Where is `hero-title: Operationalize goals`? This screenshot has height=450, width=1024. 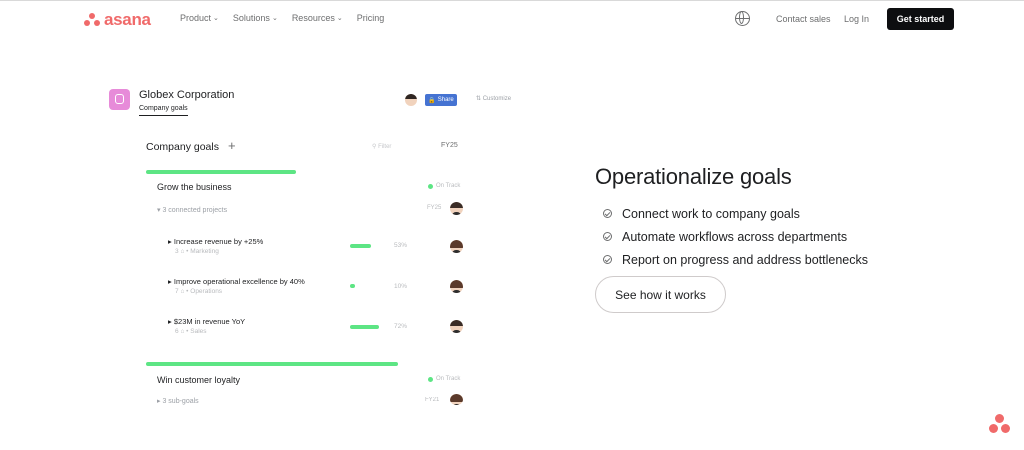 hero-title: Operationalize goals is located at coordinates (693, 176).